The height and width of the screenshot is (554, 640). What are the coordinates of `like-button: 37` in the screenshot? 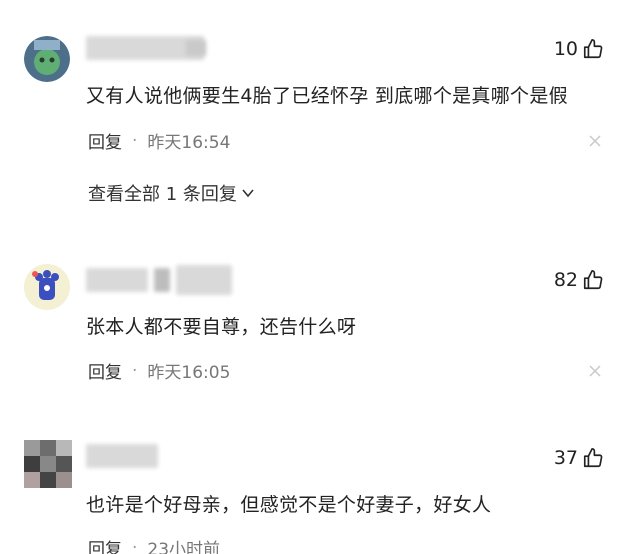 It's located at (579, 458).